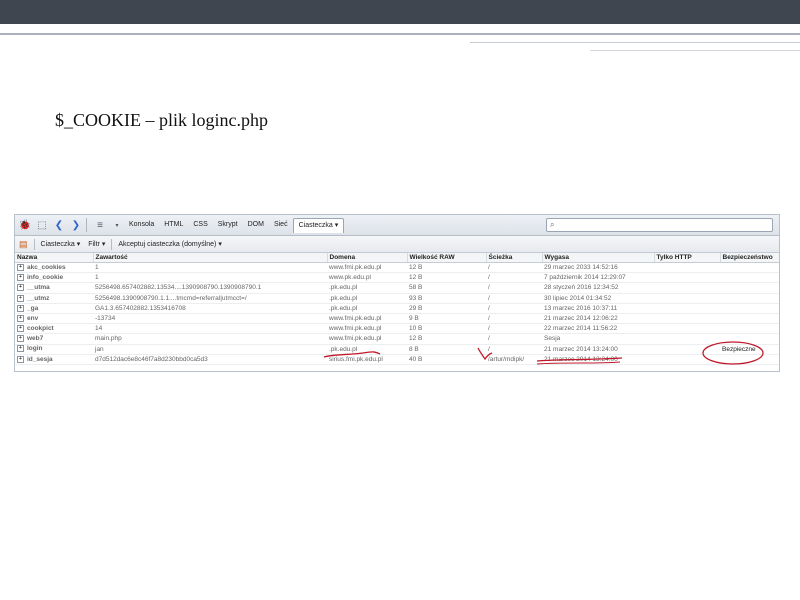 The image size is (800, 600). I want to click on underline-domain-annotation, so click(352, 354).